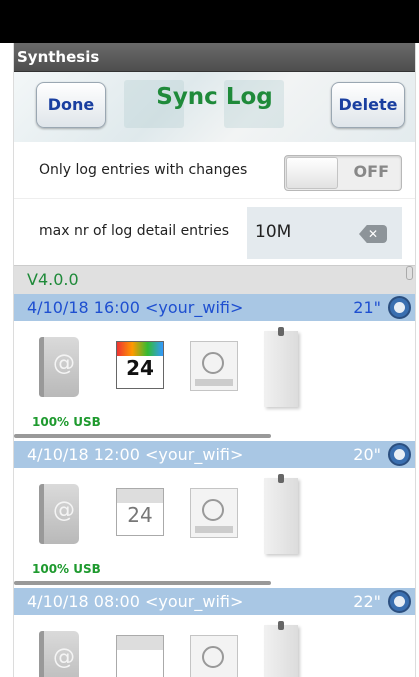 Image resolution: width=419 pixels, height=677 pixels. Describe the element at coordinates (367, 454) in the screenshot. I see `log-entry-duration: 20"` at that location.